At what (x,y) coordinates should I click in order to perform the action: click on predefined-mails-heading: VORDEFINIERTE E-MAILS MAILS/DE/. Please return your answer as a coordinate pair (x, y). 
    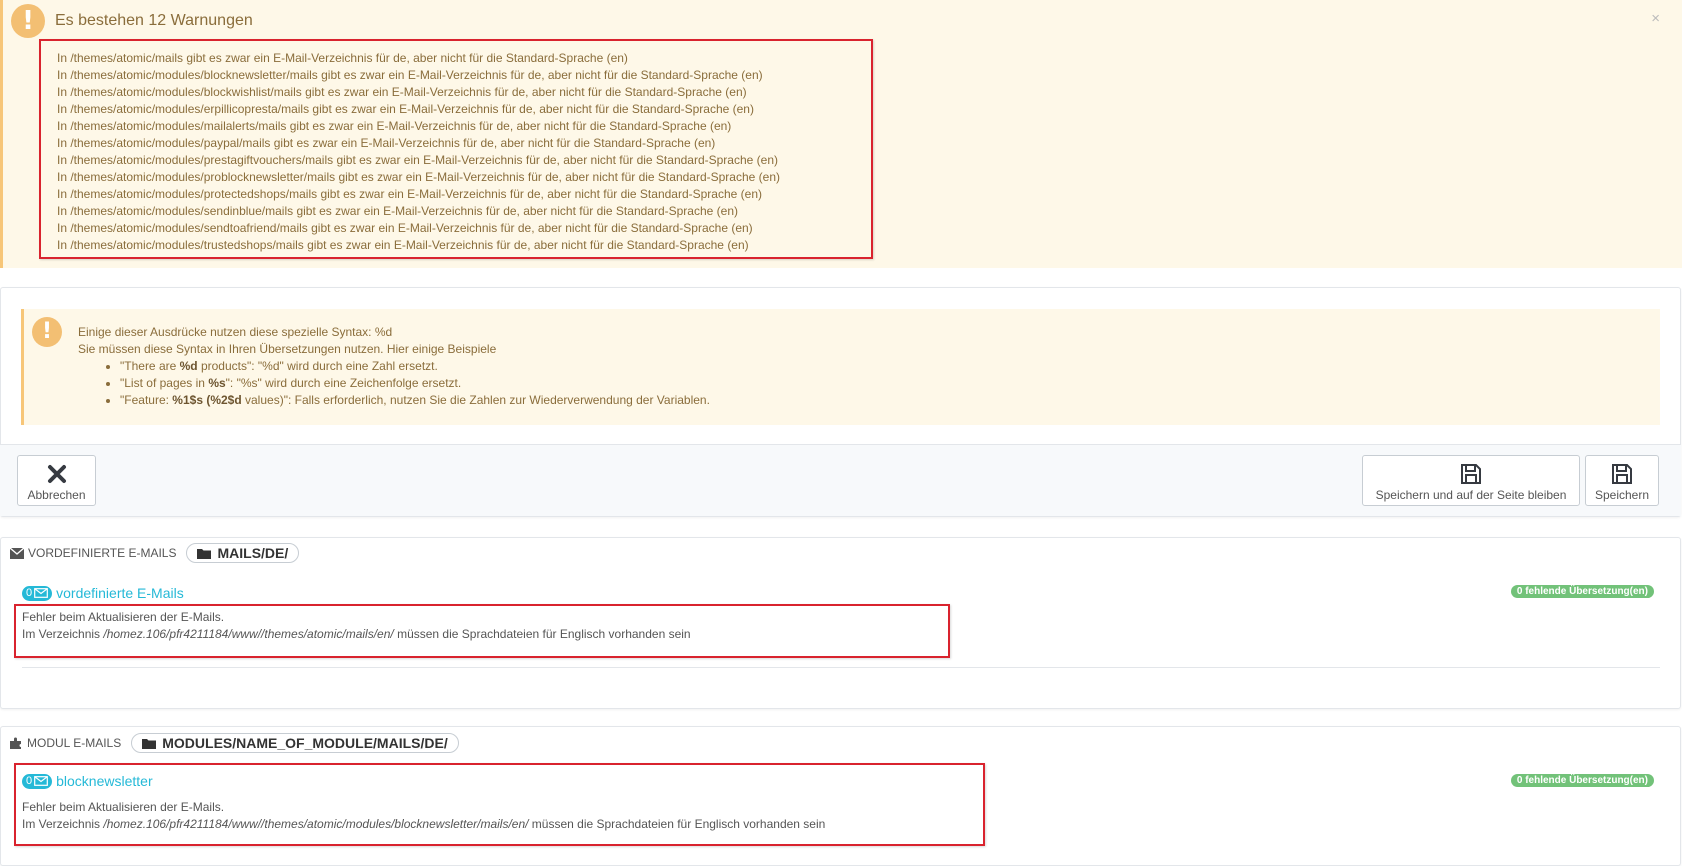
    Looking at the image, I should click on (155, 553).